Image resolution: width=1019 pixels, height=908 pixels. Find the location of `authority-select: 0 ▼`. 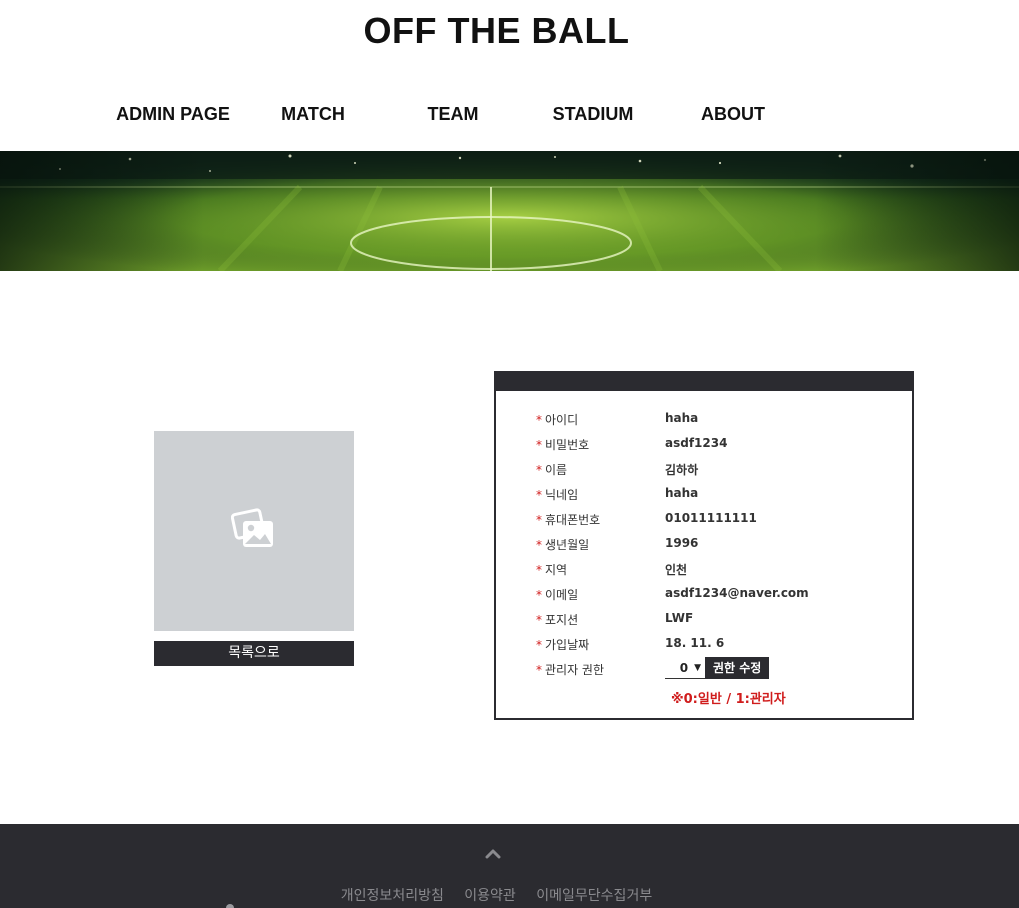

authority-select: 0 ▼ is located at coordinates (685, 668).